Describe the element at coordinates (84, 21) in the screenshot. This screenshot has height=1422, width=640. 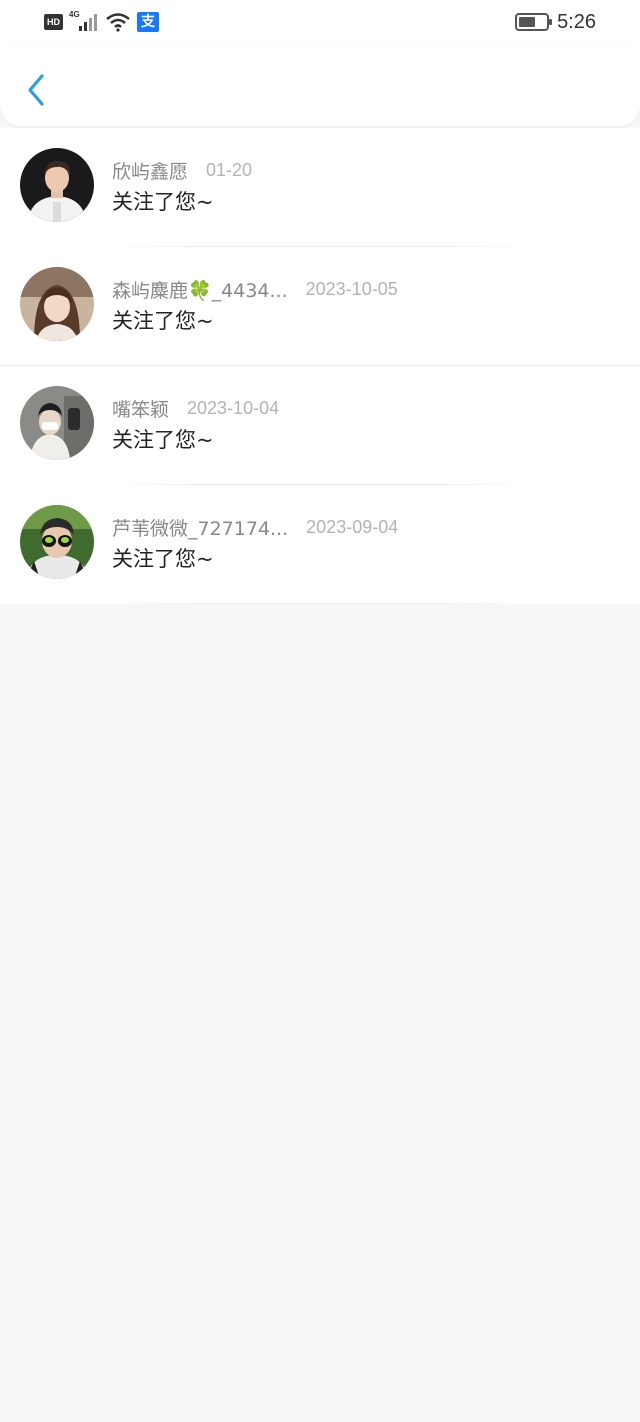
I see `signal-icon: 4G` at that location.